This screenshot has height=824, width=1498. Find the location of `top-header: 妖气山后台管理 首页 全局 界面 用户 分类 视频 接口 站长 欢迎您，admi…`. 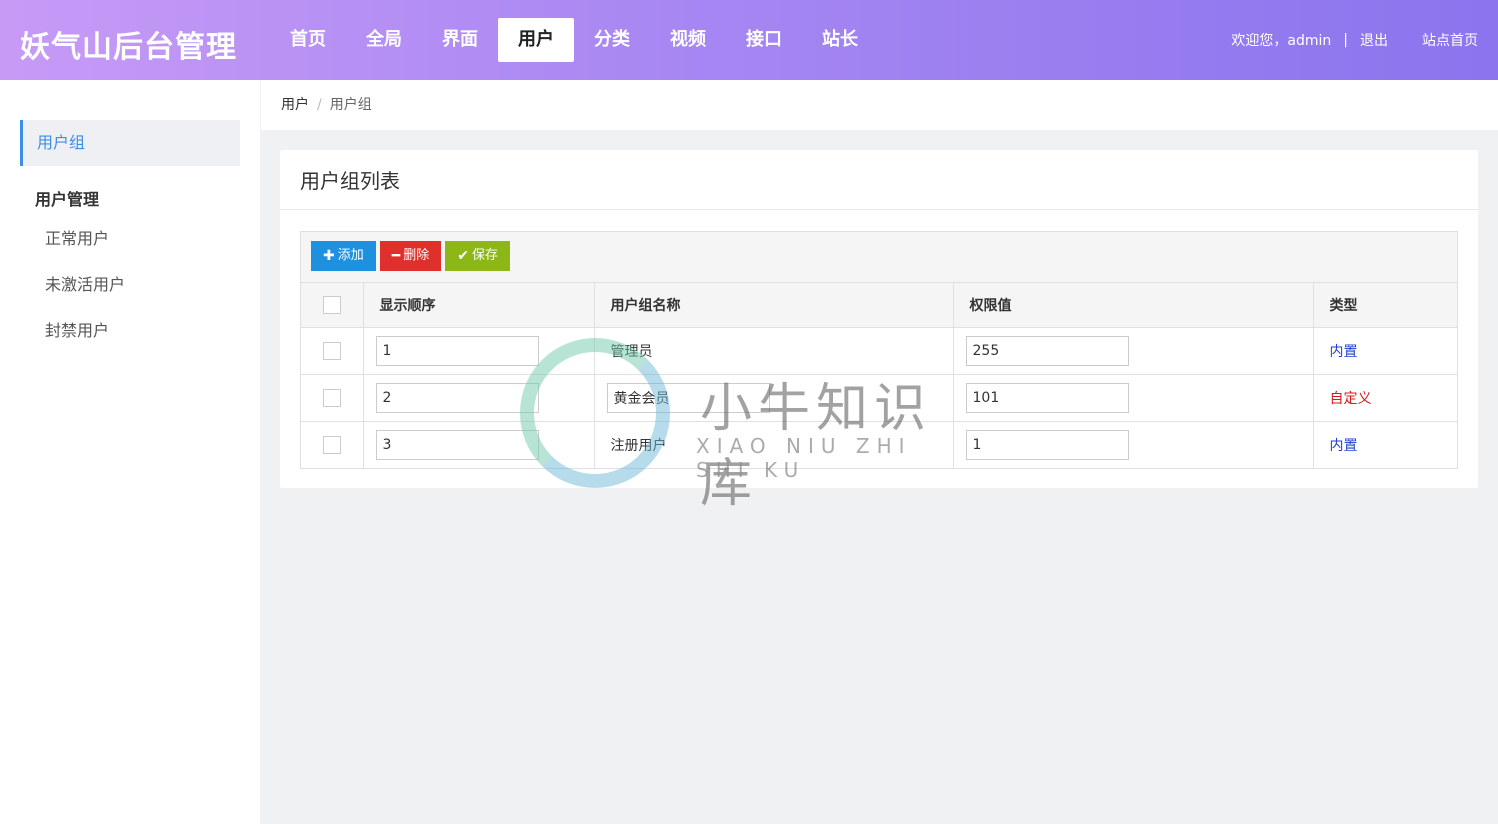

top-header: 妖气山后台管理 首页 全局 界面 用户 分类 视频 接口 站长 欢迎您，admi… is located at coordinates (749, 40).